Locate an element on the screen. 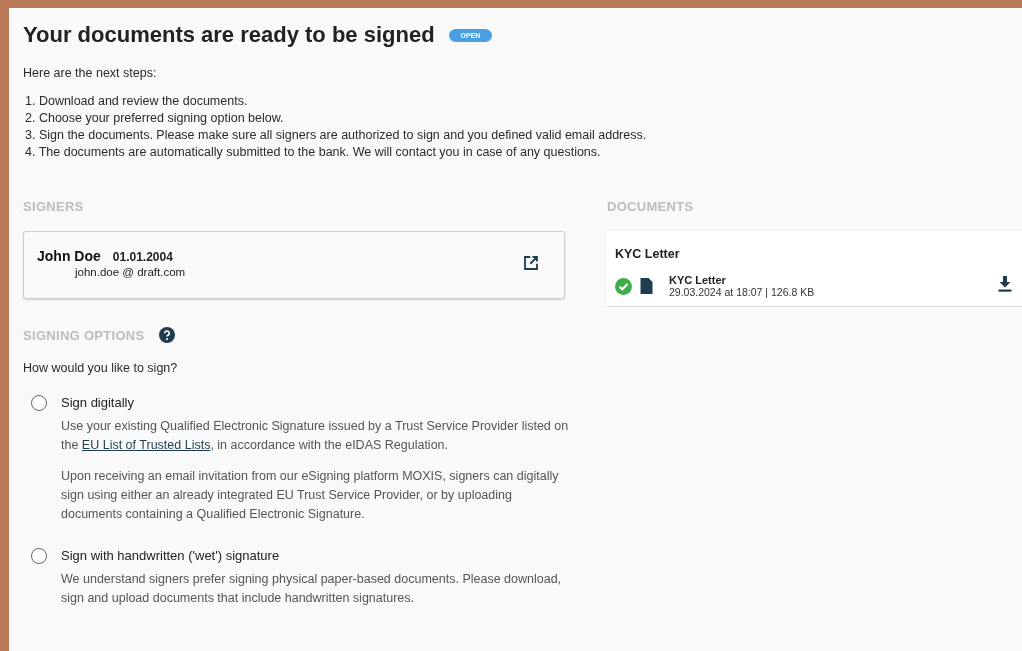  file-meta: 29.03.2024 at 18:07 | 126.8 KB is located at coordinates (742, 292).